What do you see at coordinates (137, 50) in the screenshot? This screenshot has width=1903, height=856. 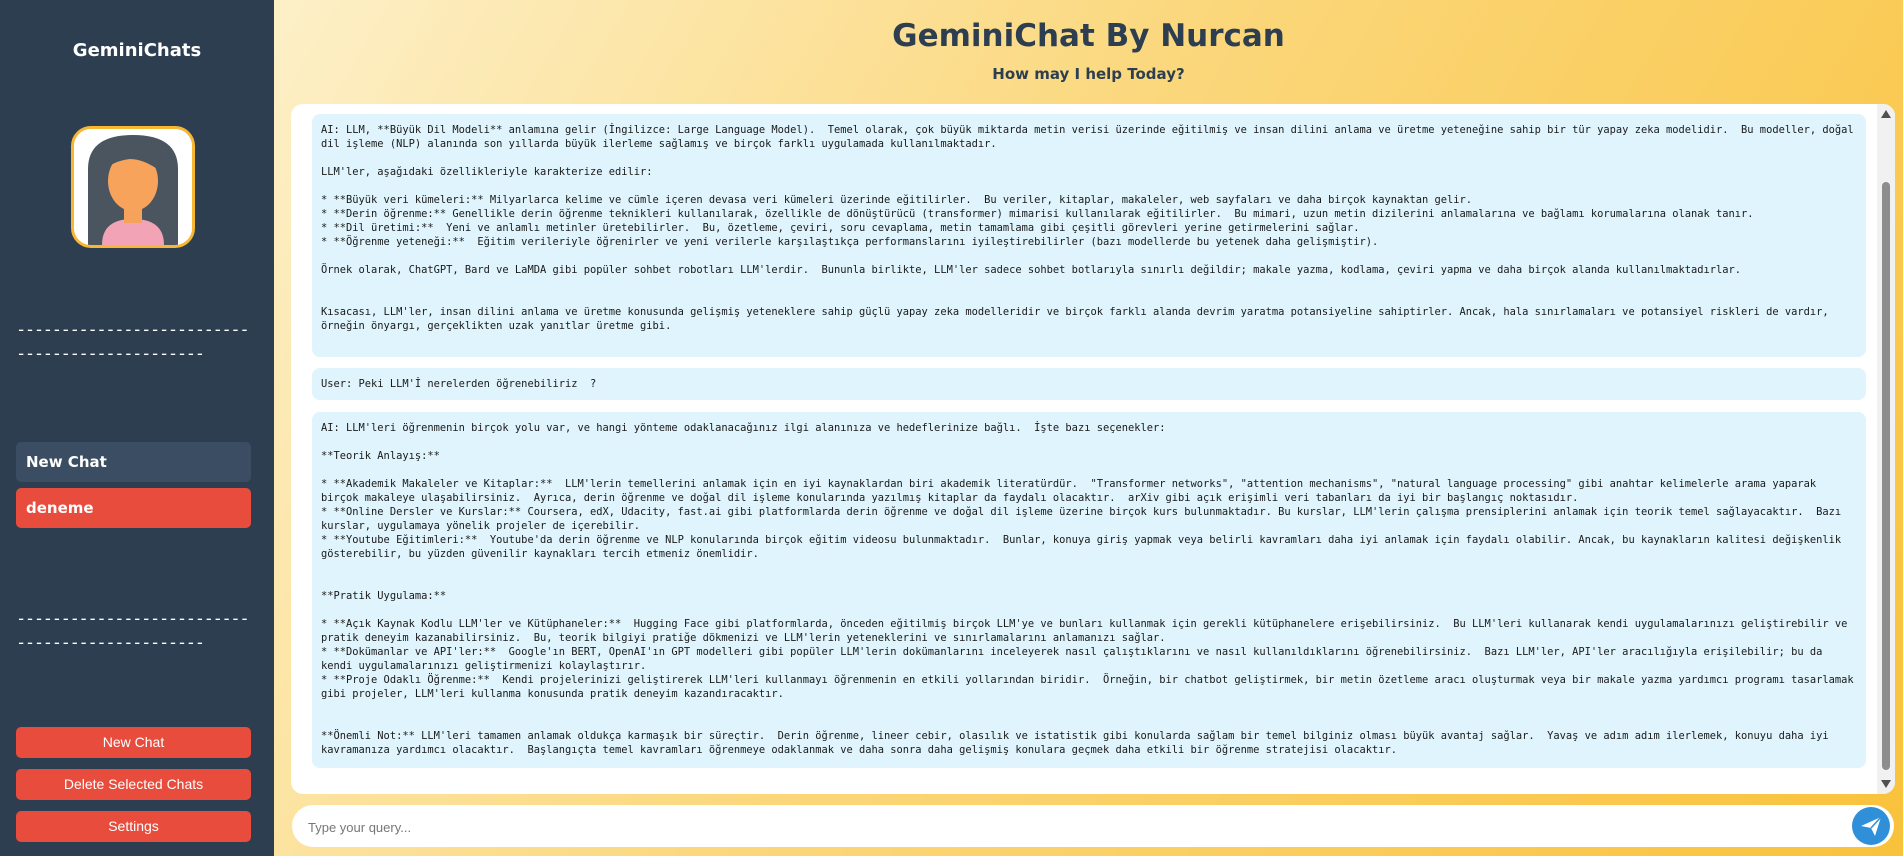 I see `sidebar-title: GeminiChats` at bounding box center [137, 50].